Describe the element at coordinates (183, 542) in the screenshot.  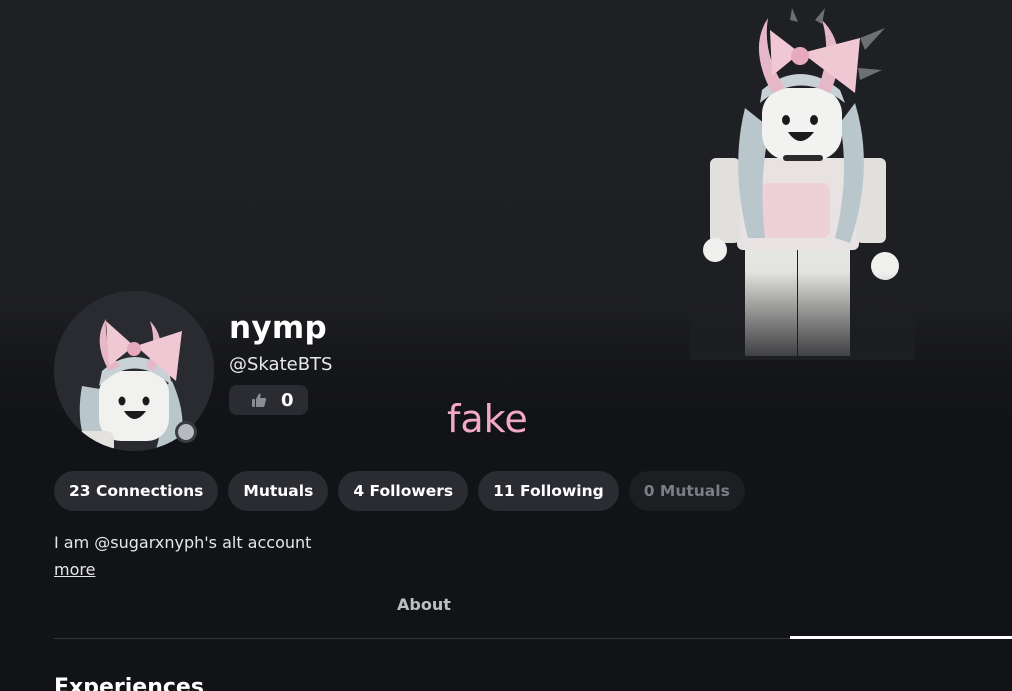
I see `profile-bio: I am @sugarxnyph's alt account` at that location.